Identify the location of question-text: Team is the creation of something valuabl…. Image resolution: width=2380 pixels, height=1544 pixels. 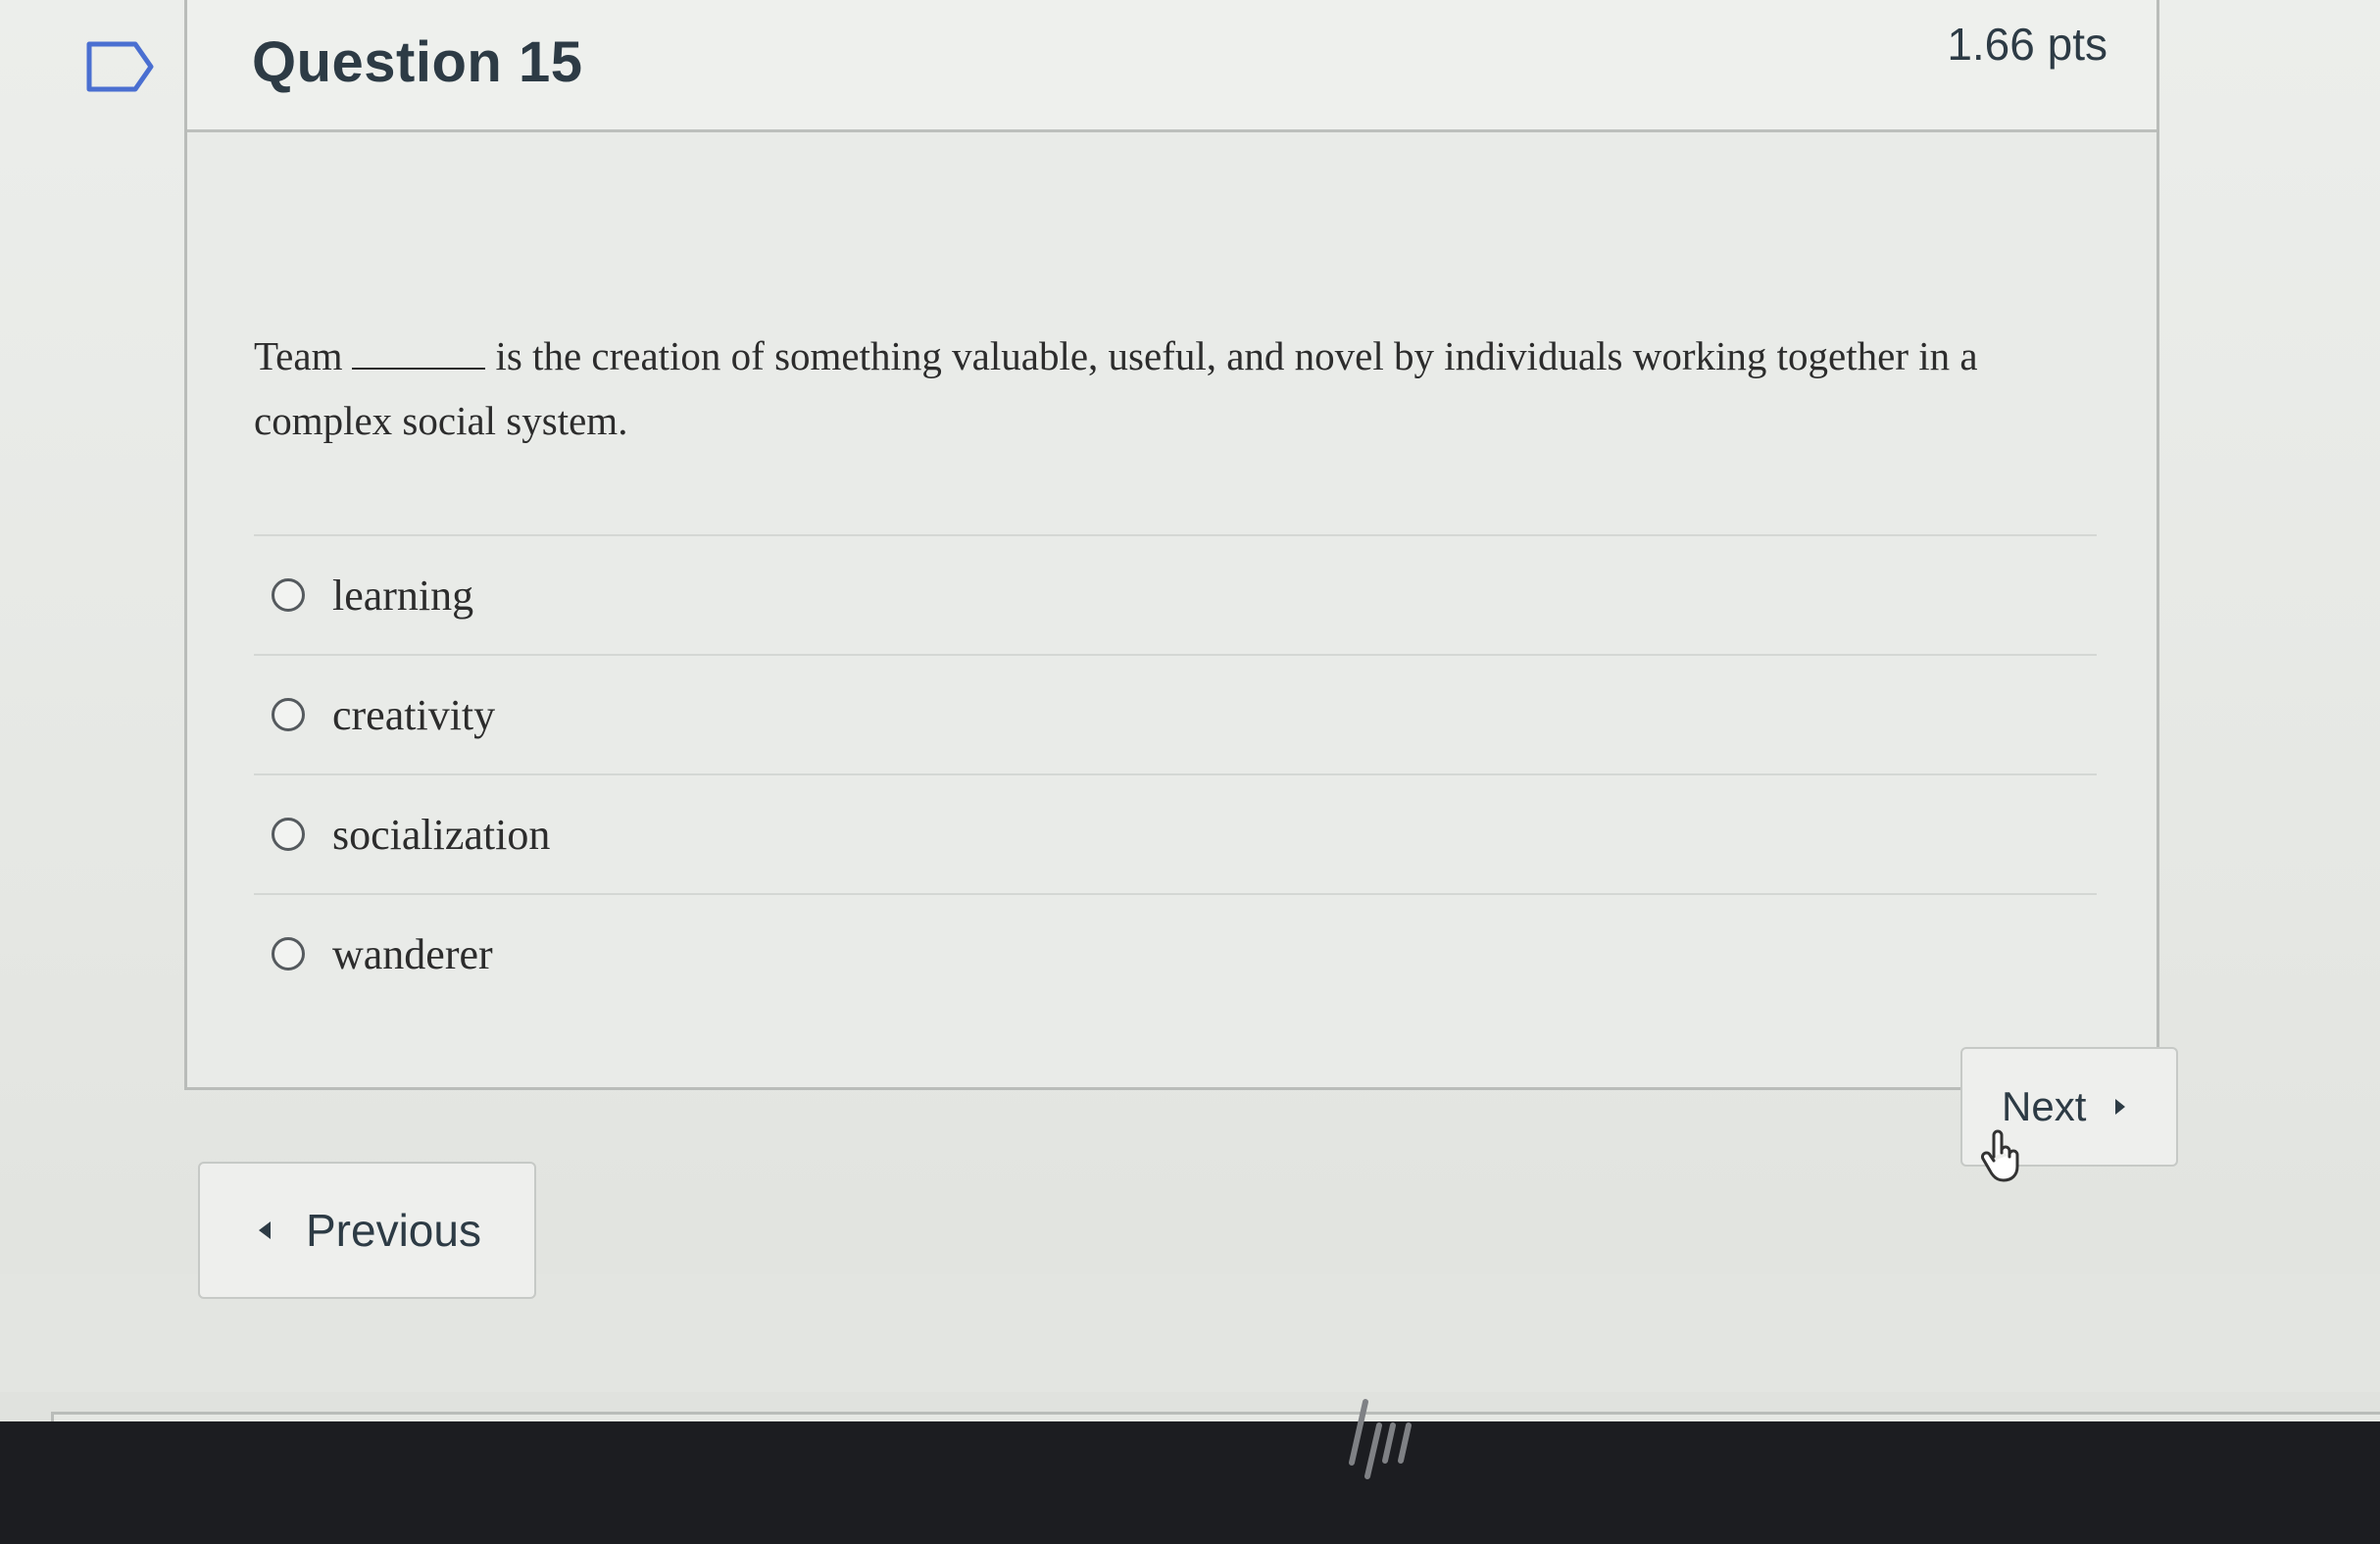
(1185, 389).